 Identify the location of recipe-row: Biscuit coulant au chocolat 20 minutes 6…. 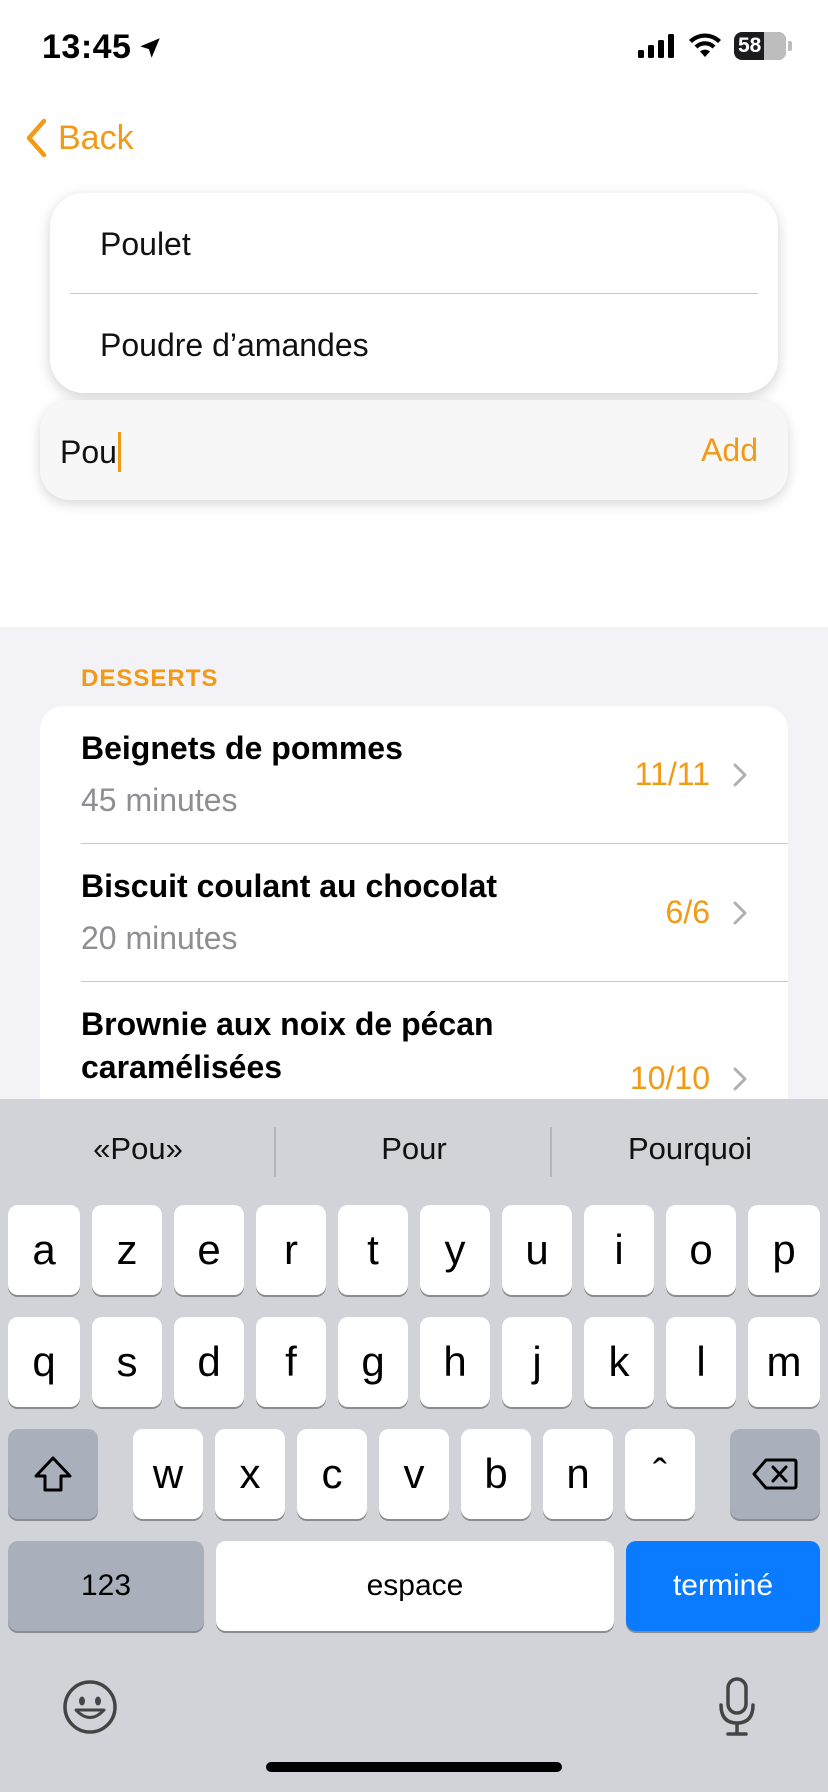
(414, 913).